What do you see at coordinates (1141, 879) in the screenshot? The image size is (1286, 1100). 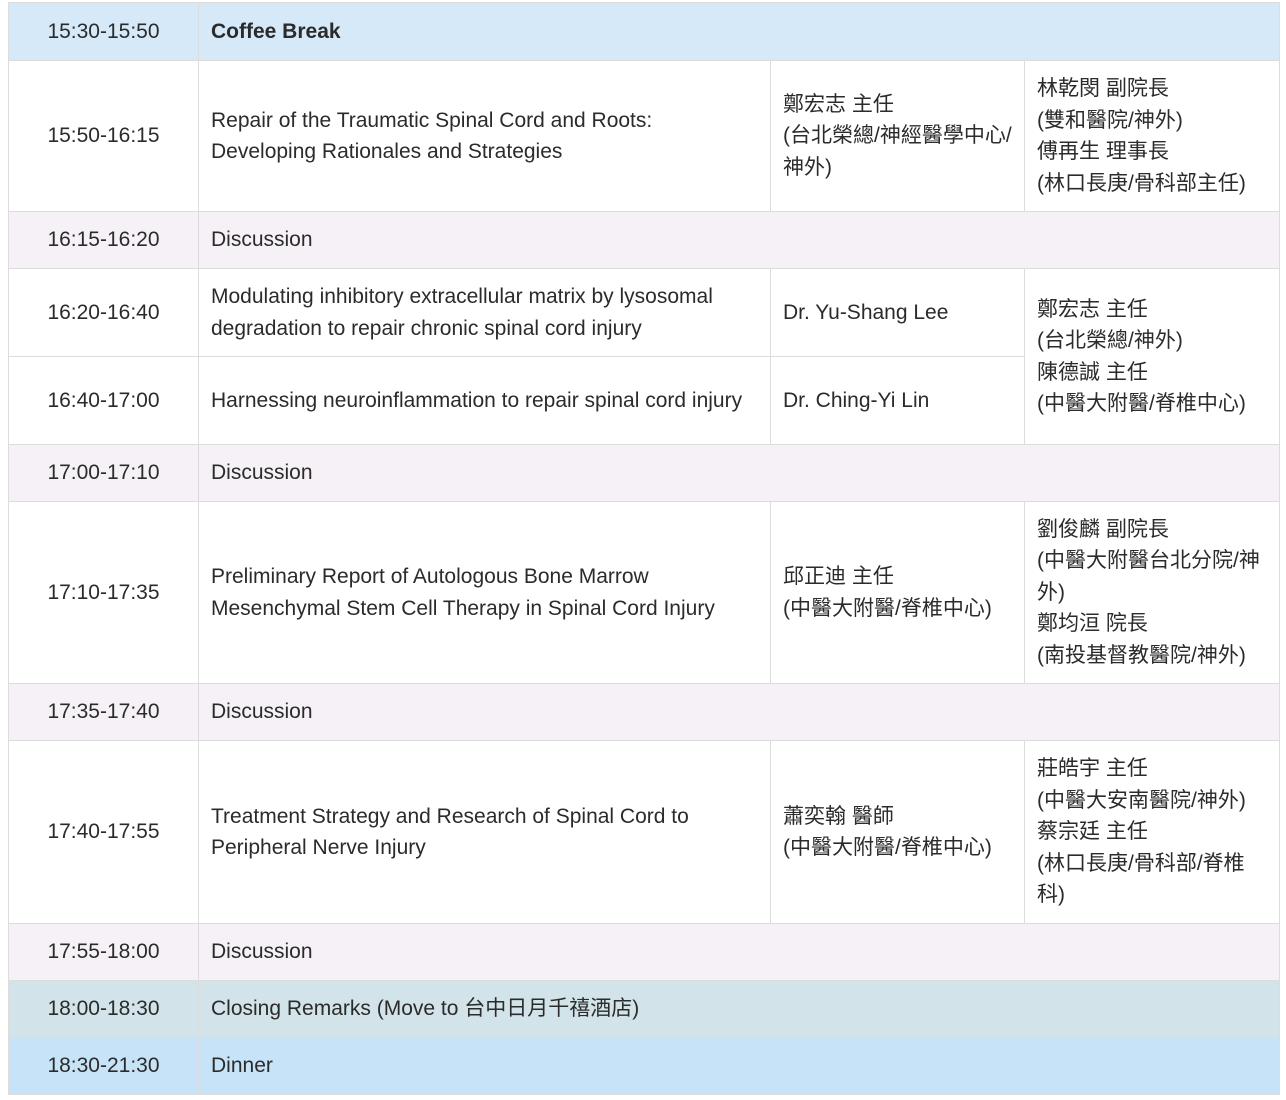 I see `moderator-affiliation: (林口長庚/骨科部/脊椎科)` at bounding box center [1141, 879].